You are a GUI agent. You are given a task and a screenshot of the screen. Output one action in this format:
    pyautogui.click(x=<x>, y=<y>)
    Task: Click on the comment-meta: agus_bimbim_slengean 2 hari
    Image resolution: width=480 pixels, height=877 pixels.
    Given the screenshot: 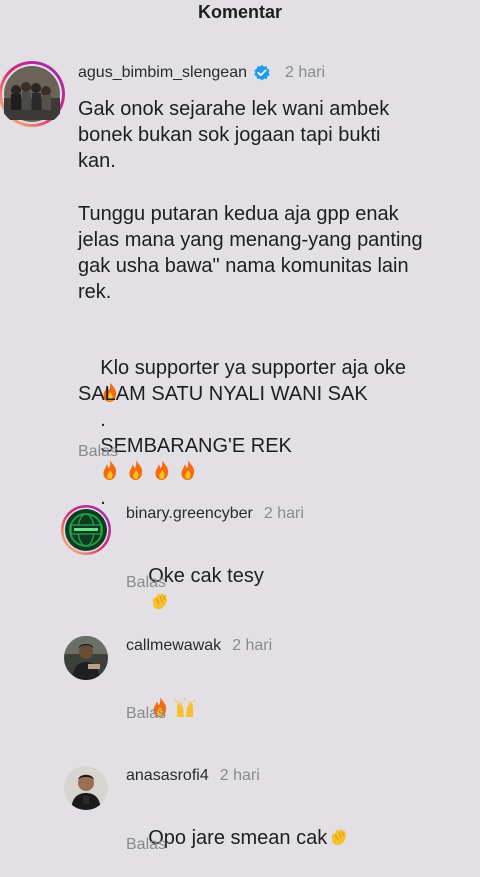 What is the action you would take?
    pyautogui.click(x=201, y=73)
    